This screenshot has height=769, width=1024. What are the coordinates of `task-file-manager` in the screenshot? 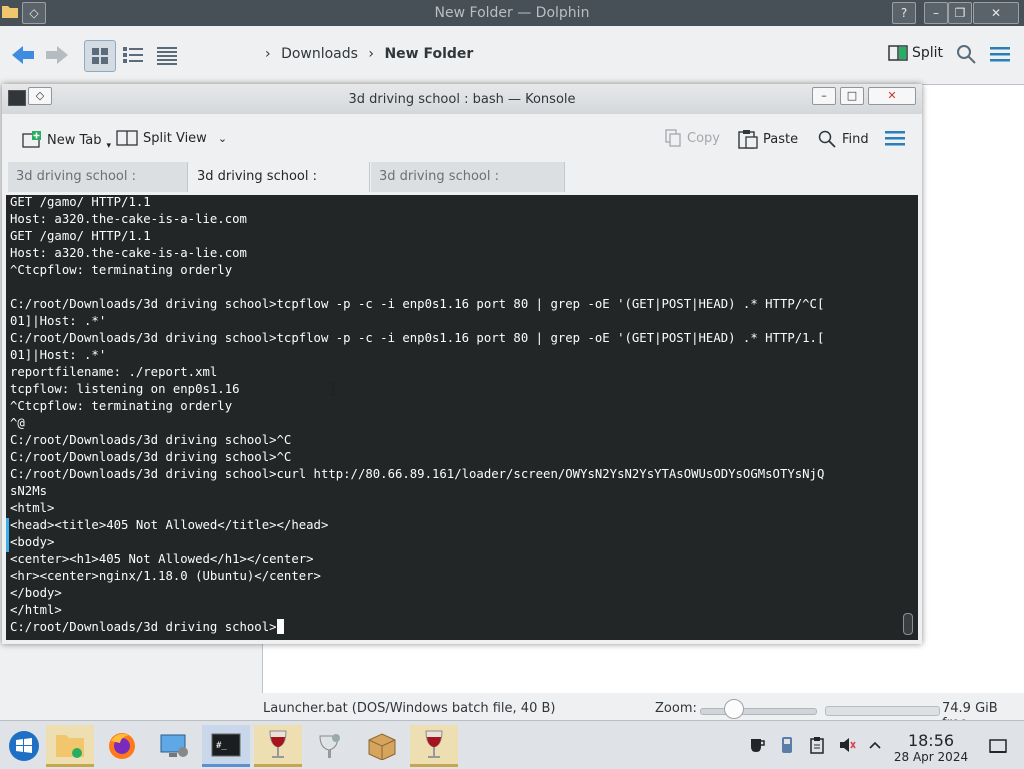 It's located at (70, 746).